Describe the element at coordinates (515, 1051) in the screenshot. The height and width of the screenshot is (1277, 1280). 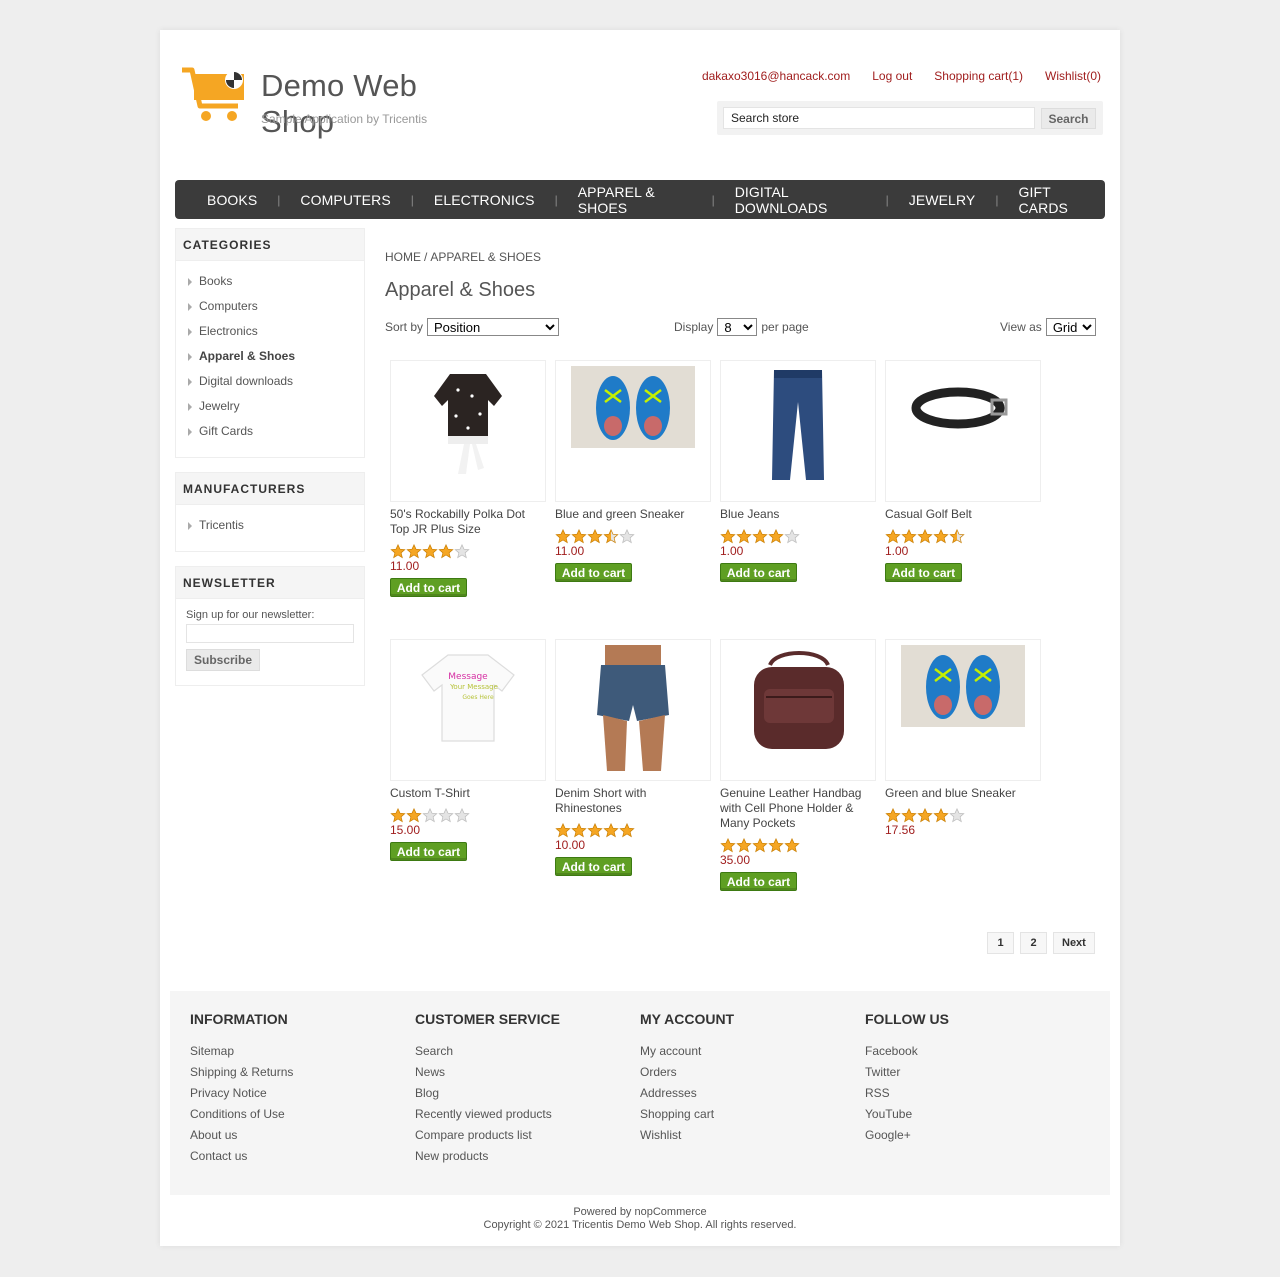
I see `footer-link-search: Search` at that location.